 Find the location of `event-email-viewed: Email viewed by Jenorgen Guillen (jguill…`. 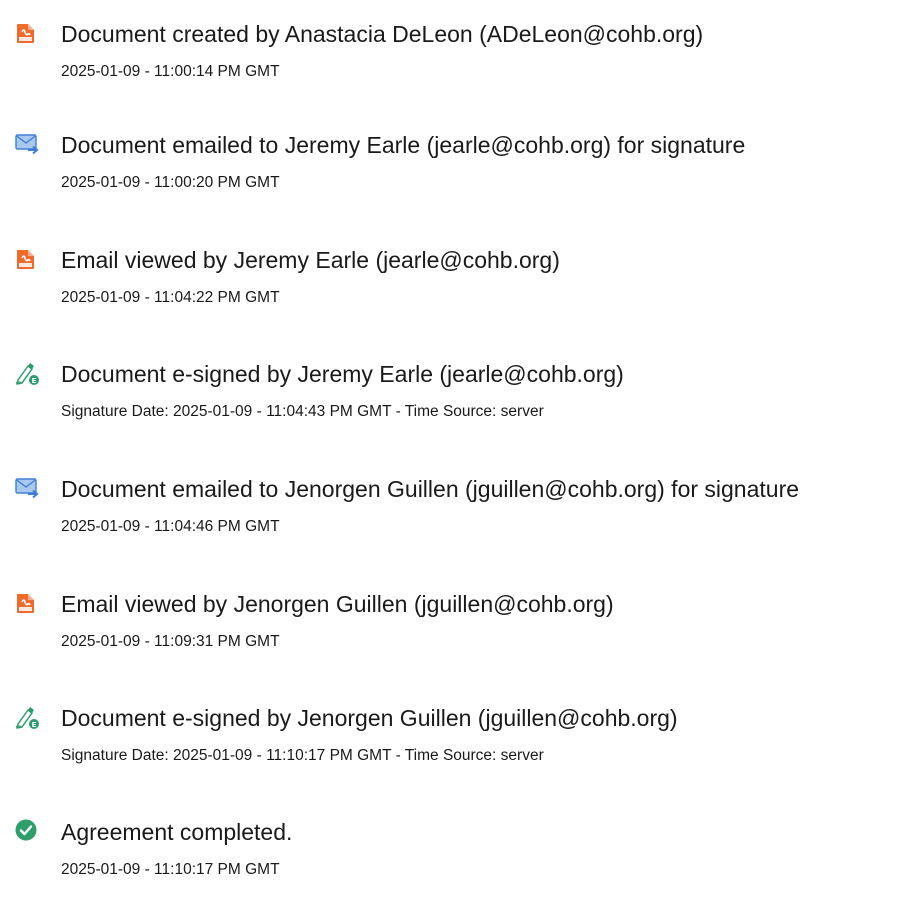

event-email-viewed: Email viewed by Jenorgen Guillen (jguill… is located at coordinates (459, 630).